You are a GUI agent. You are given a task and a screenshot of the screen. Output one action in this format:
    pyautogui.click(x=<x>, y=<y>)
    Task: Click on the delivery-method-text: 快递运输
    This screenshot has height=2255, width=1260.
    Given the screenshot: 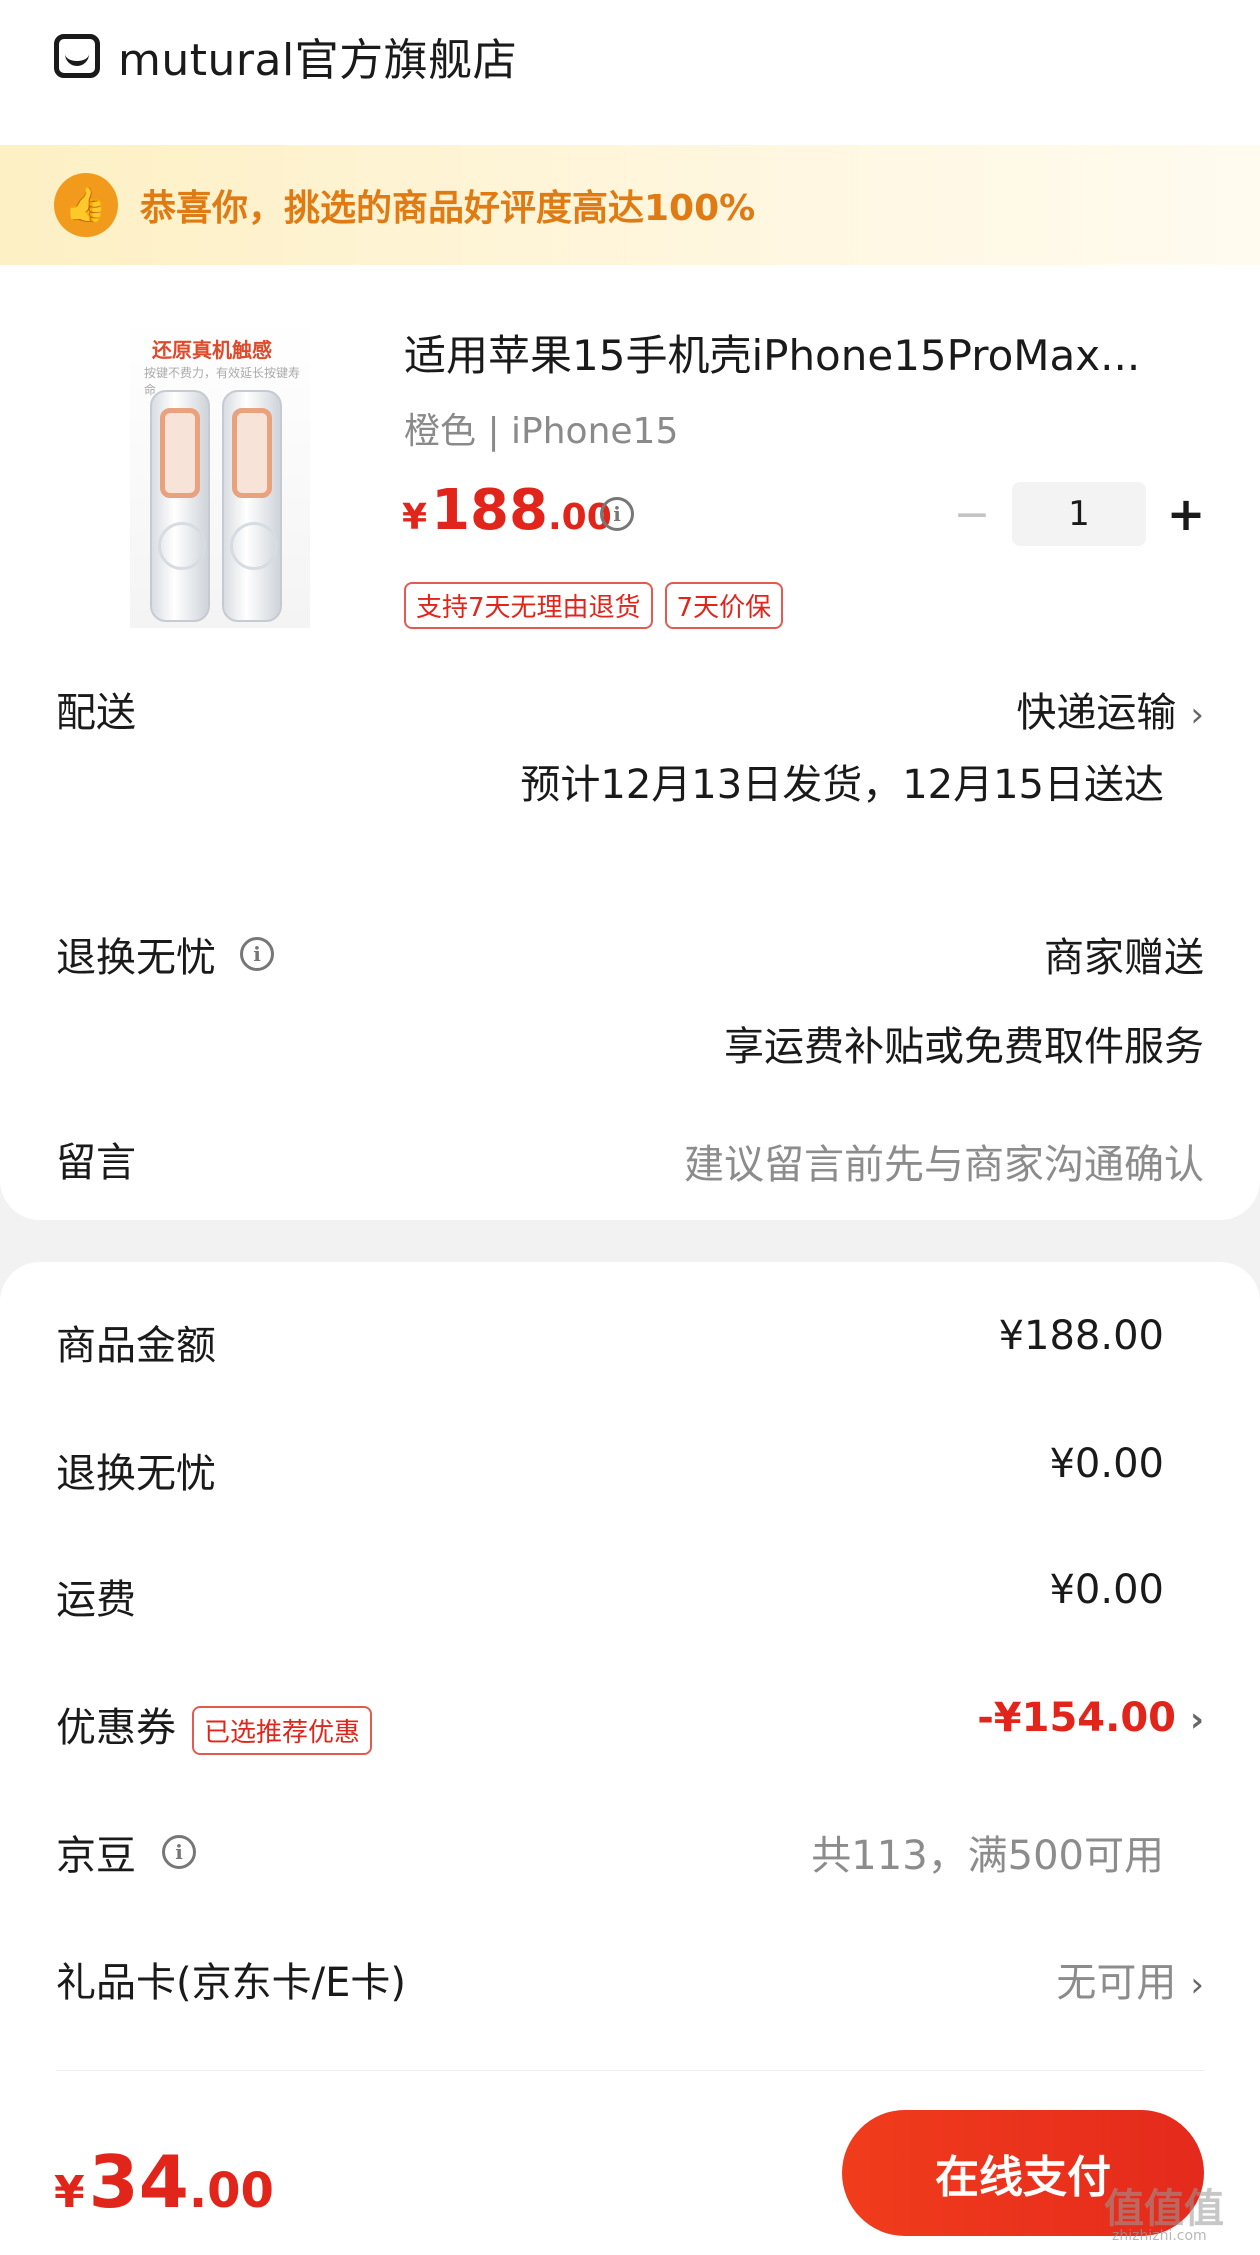 What is the action you would take?
    pyautogui.click(x=1096, y=713)
    